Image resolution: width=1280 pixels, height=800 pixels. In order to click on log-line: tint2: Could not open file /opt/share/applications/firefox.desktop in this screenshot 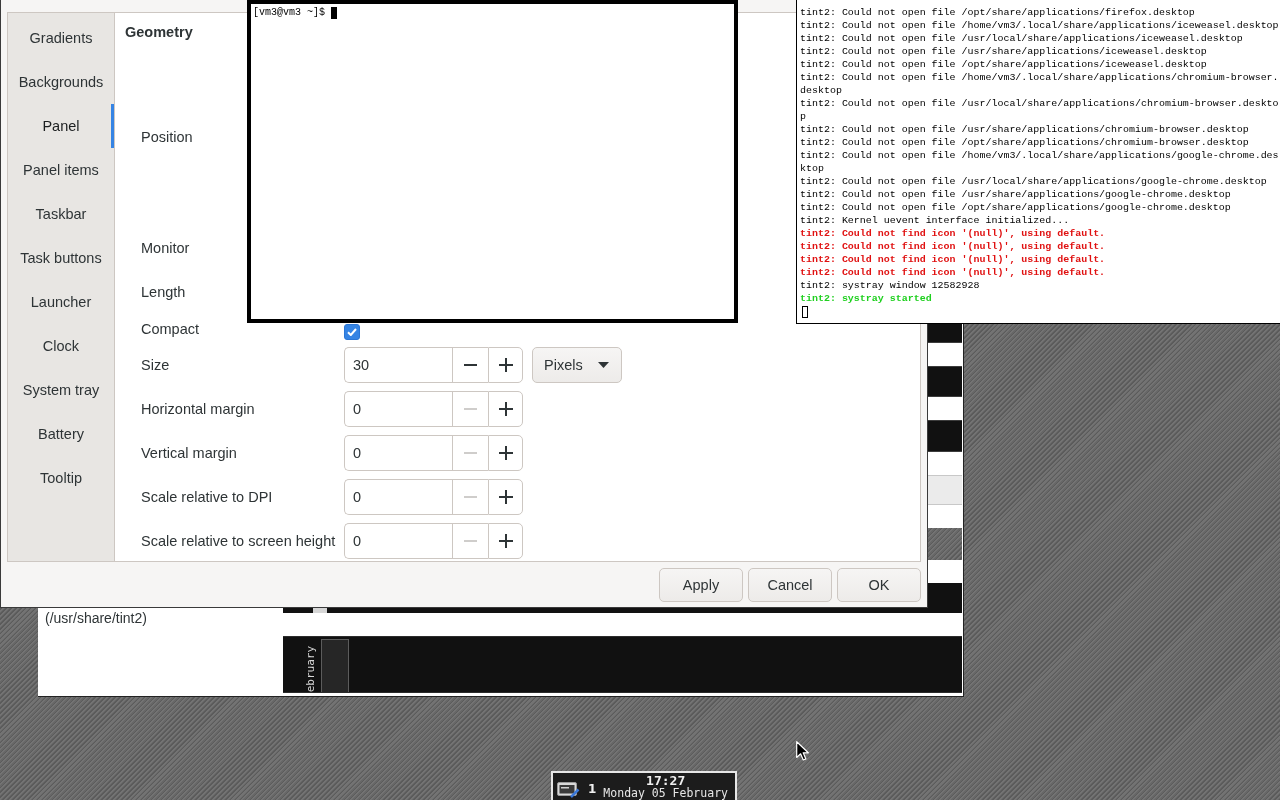, I will do `click(997, 12)`.